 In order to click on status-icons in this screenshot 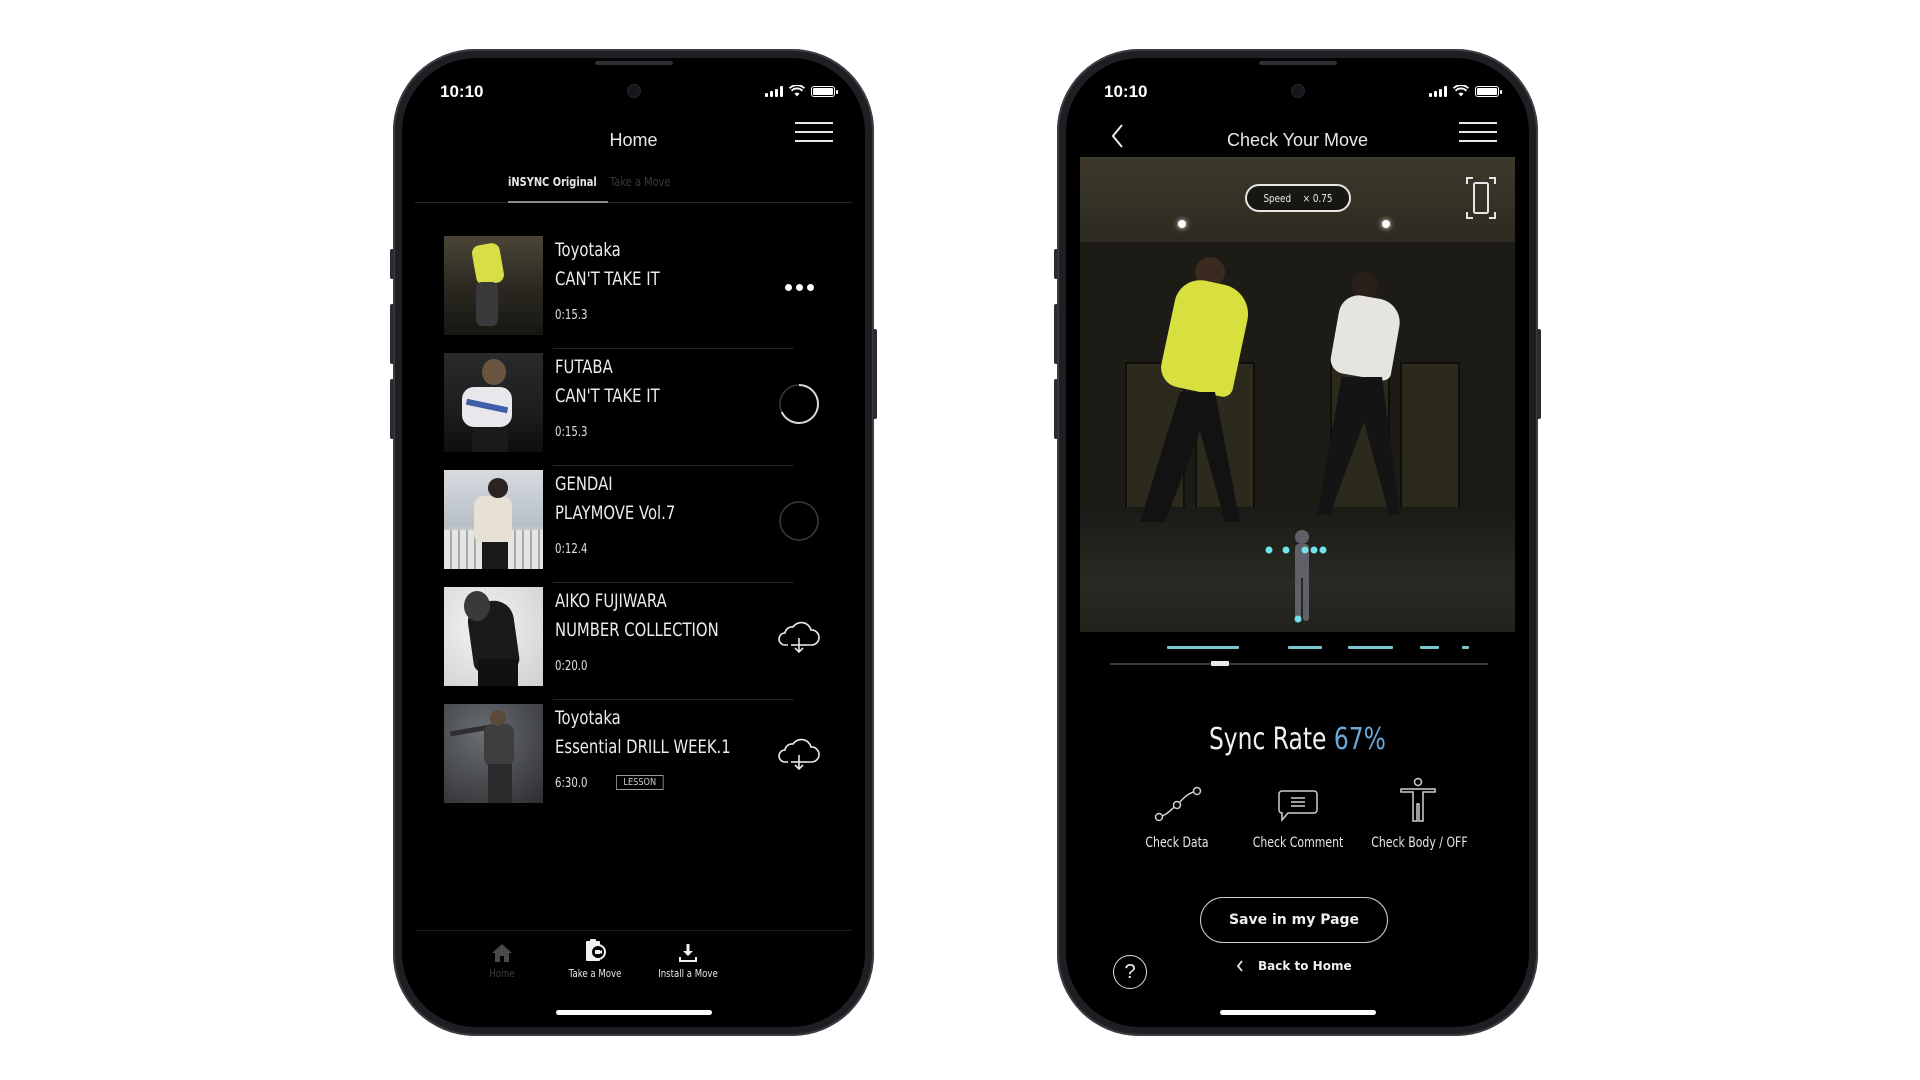, I will do `click(801, 91)`.